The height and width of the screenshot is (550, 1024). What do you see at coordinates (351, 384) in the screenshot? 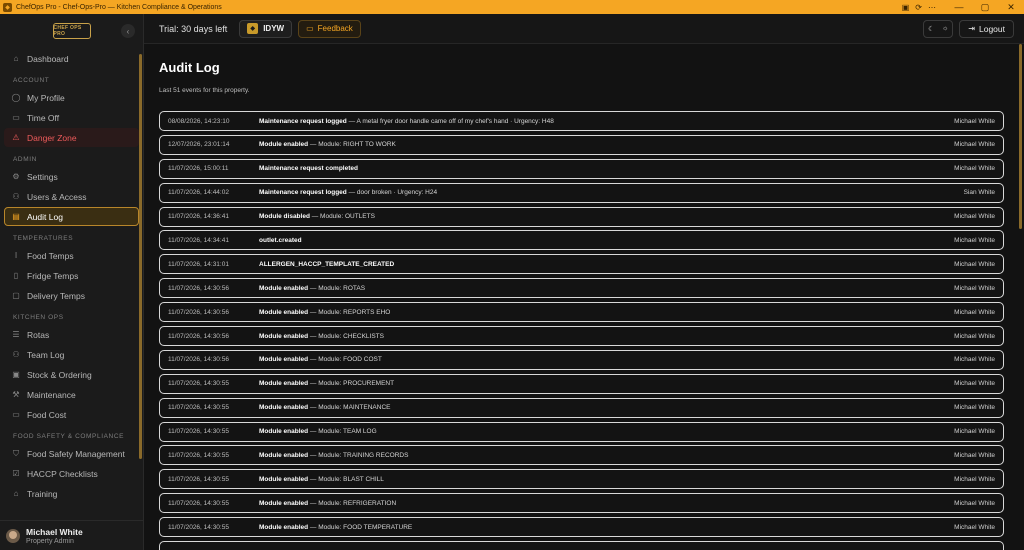
I see `row-detail: — Module: PROCUREMENT` at bounding box center [351, 384].